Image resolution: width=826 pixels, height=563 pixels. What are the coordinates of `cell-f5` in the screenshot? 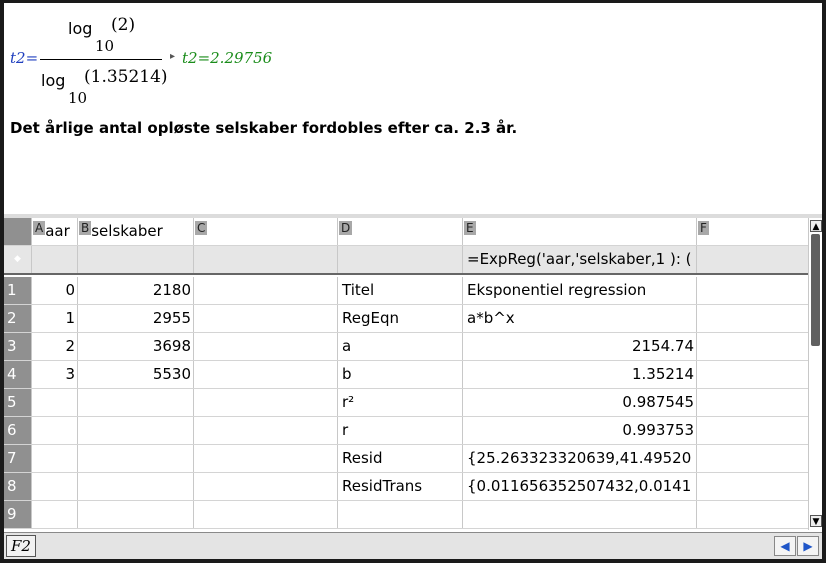 It's located at (752, 402).